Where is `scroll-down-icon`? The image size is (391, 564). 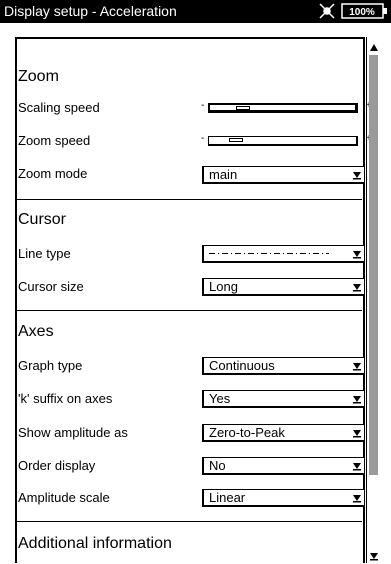
scroll-down-icon is located at coordinates (374, 556).